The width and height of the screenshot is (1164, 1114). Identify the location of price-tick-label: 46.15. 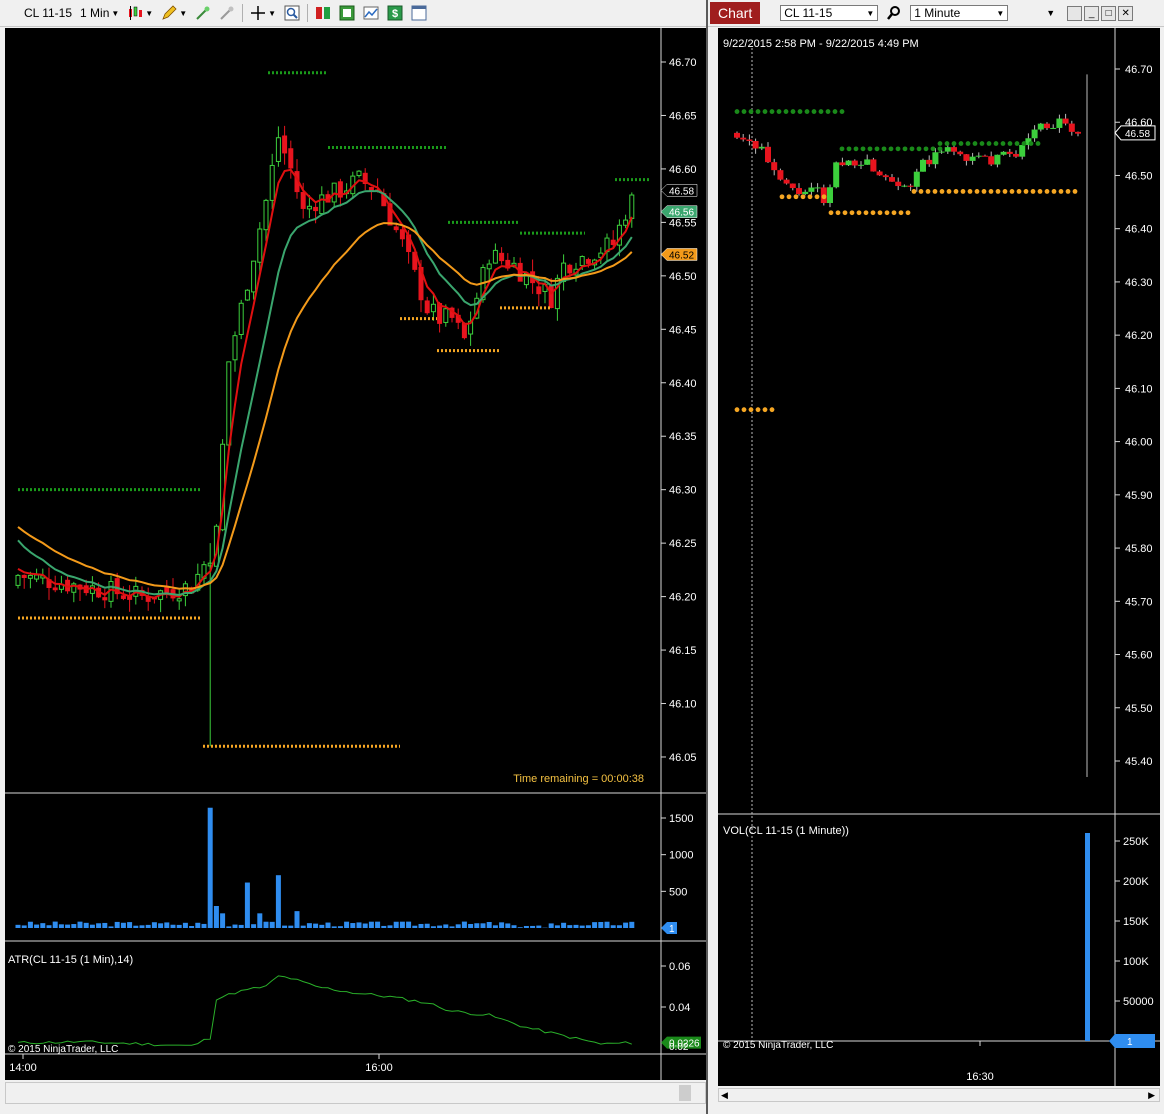
(683, 651).